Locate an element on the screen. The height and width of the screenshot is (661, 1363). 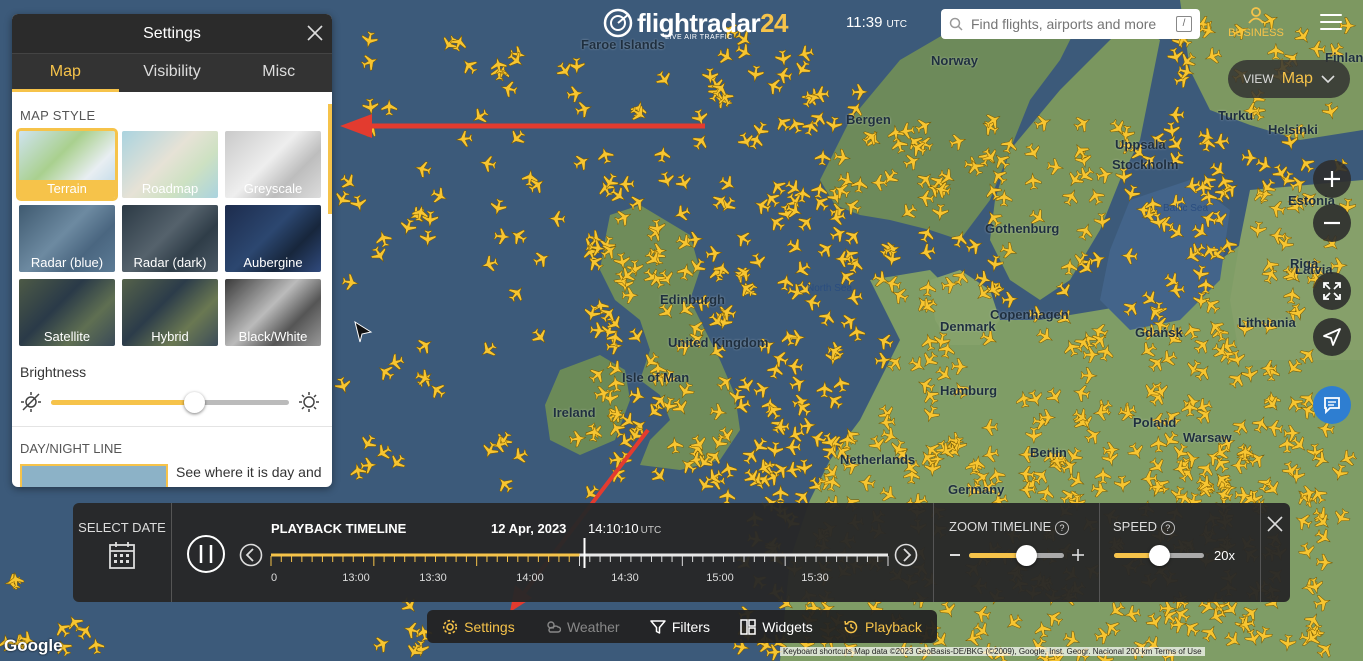
speed-title: SPEED ? is located at coordinates (1186, 527).